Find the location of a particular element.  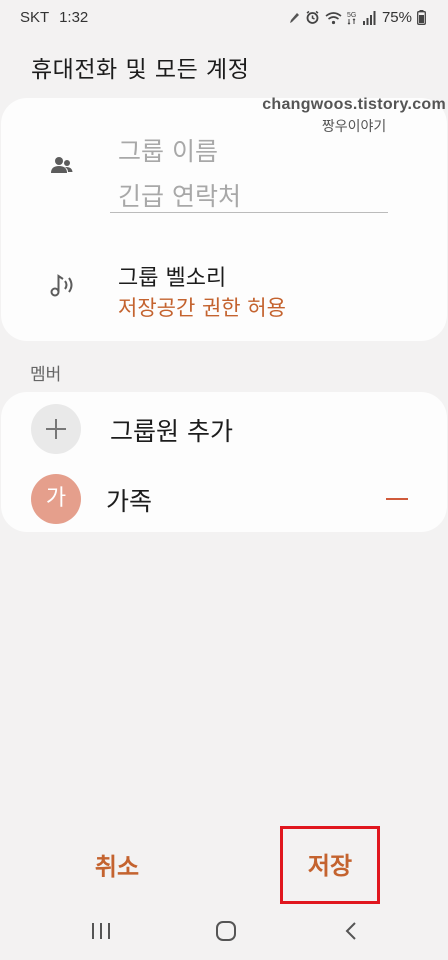

group-name-underline is located at coordinates (249, 212).